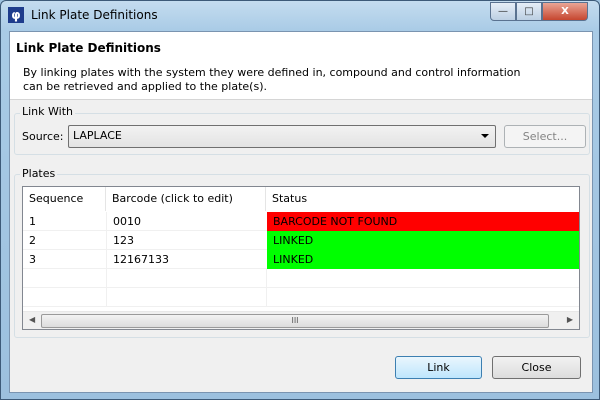 Image resolution: width=600 pixels, height=400 pixels. Describe the element at coordinates (295, 321) in the screenshot. I see `scrollbar-thumb: III` at that location.